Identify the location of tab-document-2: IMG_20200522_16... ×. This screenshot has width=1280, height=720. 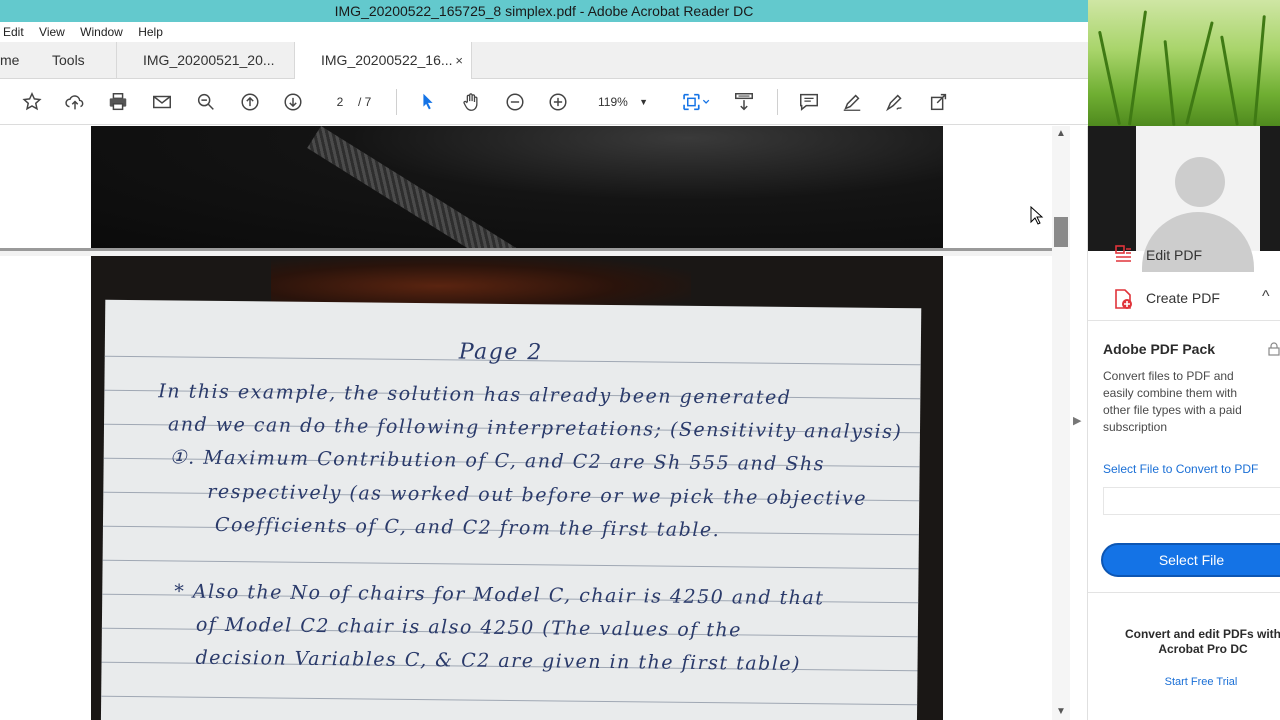
(383, 61).